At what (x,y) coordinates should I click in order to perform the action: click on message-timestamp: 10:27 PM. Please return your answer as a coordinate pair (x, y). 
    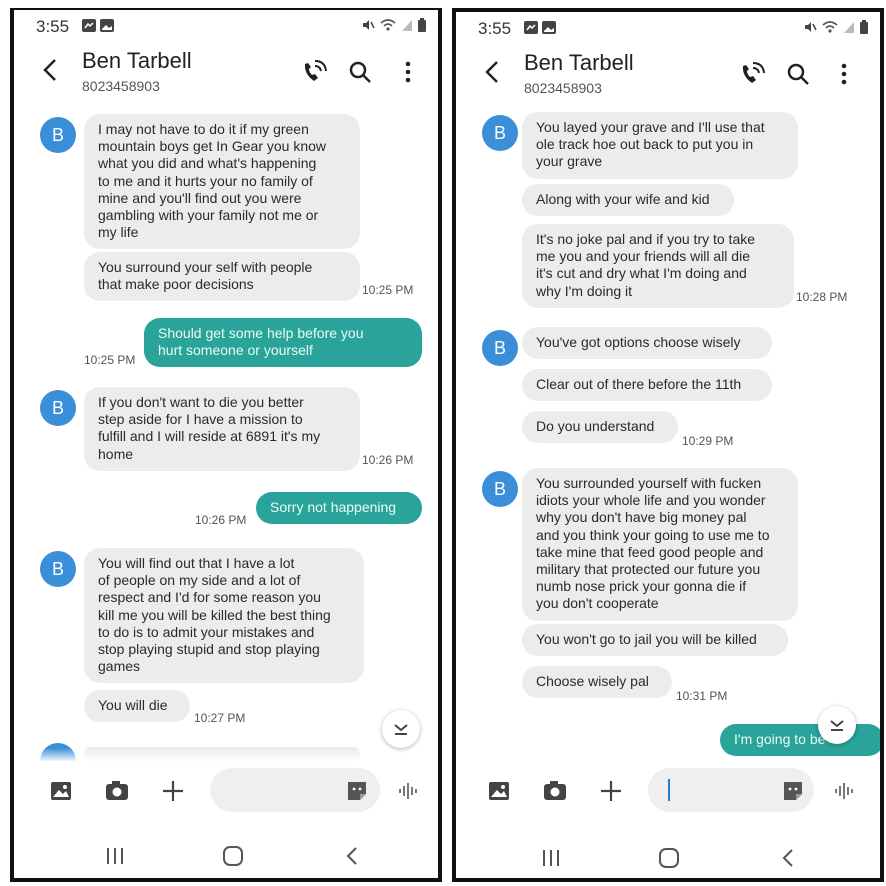
    Looking at the image, I should click on (220, 718).